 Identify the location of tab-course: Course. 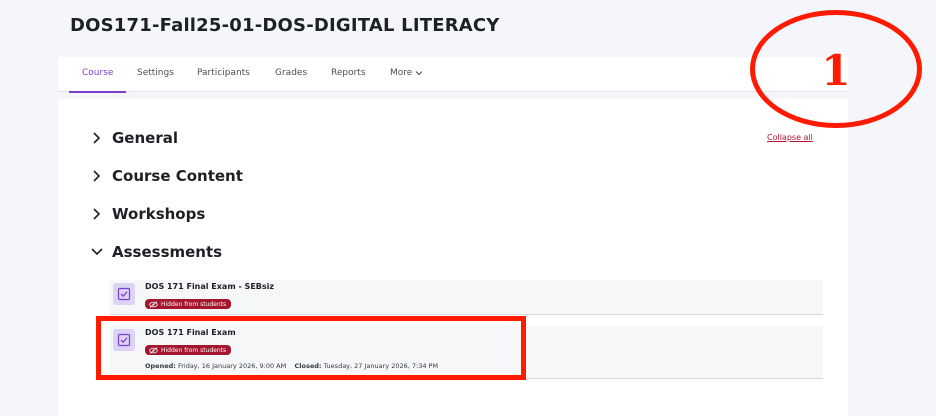
(97, 73).